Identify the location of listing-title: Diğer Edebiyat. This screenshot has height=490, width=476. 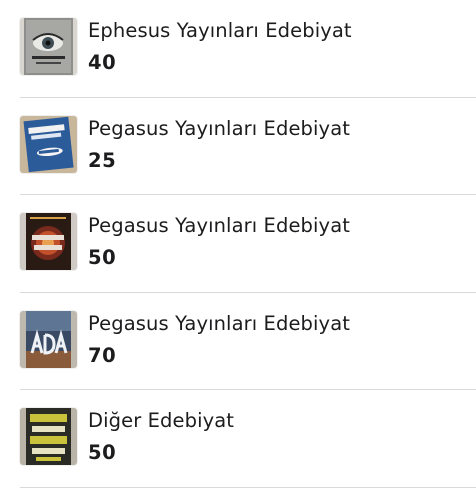
(161, 420).